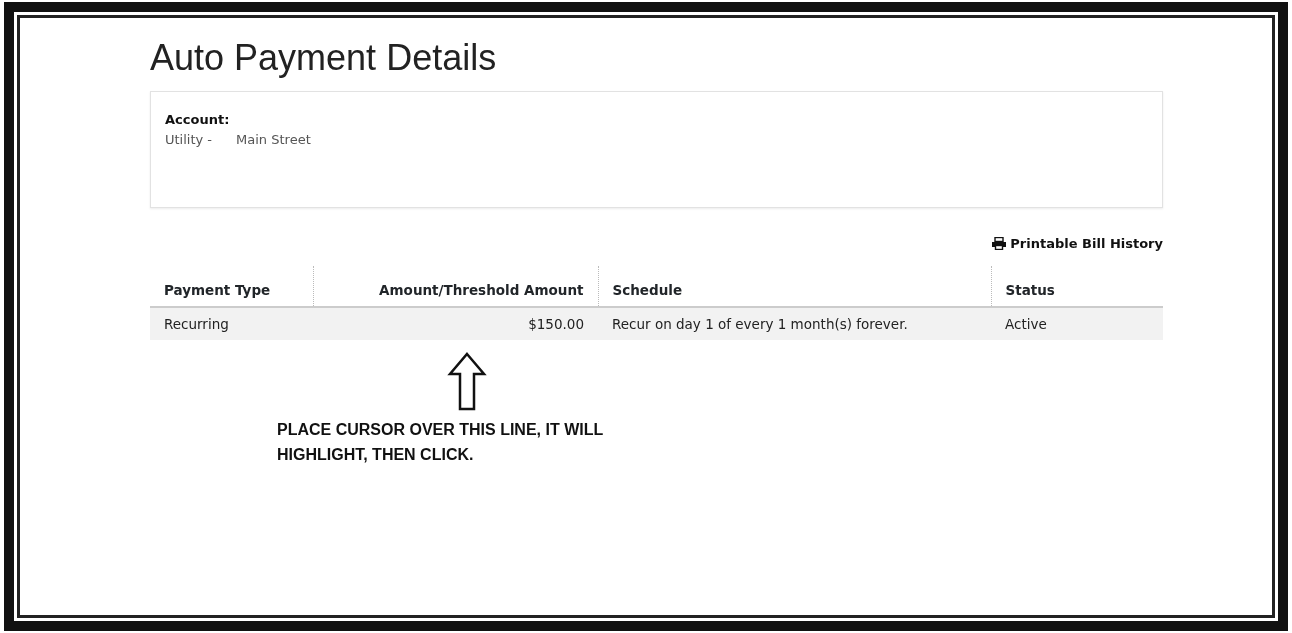 The image size is (1292, 633). Describe the element at coordinates (440, 442) in the screenshot. I see `instruction-text: PLACE CURSOR OVER THIS LINE, IT WILL HIGHLIGHT, THEN CLICK.` at that location.